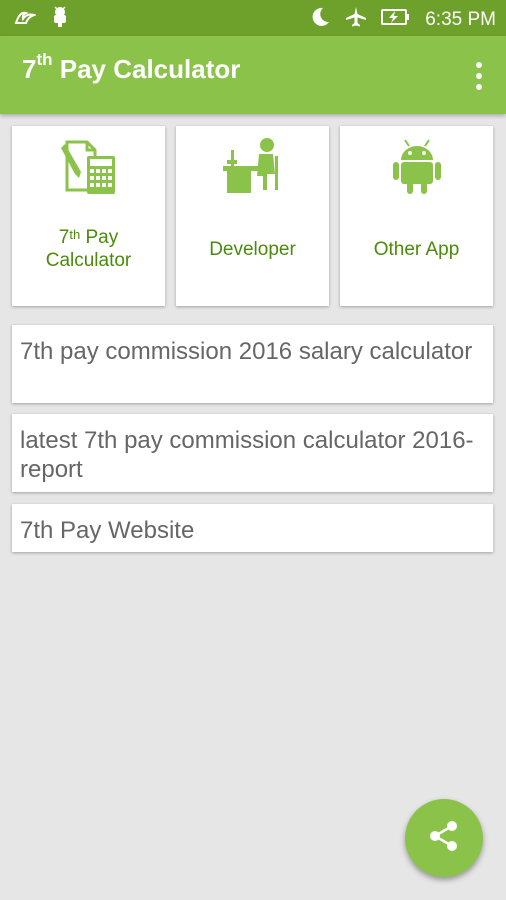 The image size is (506, 900). What do you see at coordinates (146, 69) in the screenshot?
I see `app-title-text: Pay Calculator` at bounding box center [146, 69].